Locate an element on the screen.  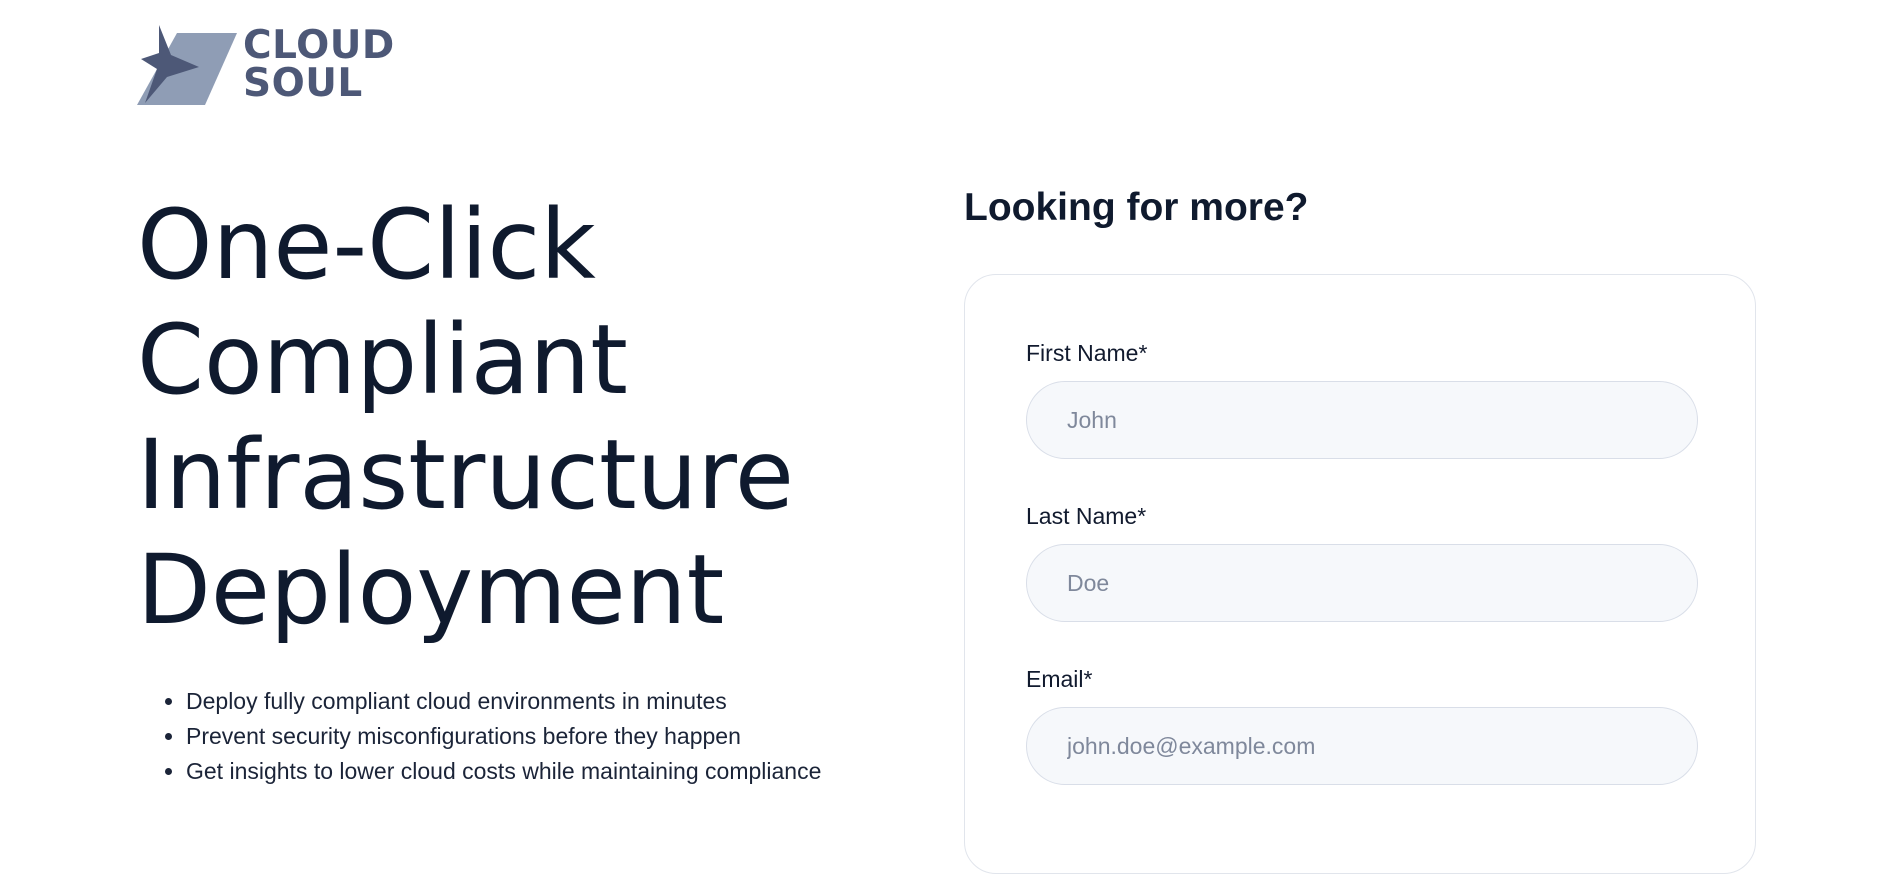
first-name-label: First Name* is located at coordinates (1087, 353).